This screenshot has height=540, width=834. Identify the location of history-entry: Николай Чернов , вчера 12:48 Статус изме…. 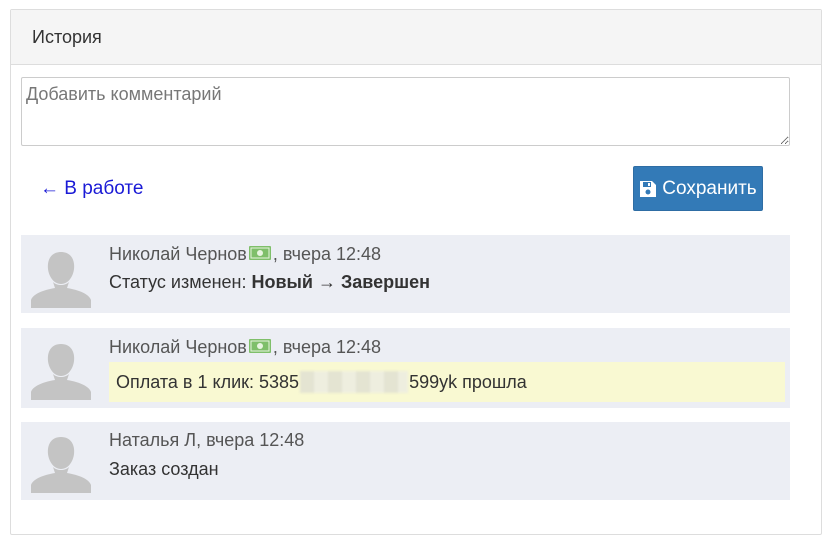
(405, 274).